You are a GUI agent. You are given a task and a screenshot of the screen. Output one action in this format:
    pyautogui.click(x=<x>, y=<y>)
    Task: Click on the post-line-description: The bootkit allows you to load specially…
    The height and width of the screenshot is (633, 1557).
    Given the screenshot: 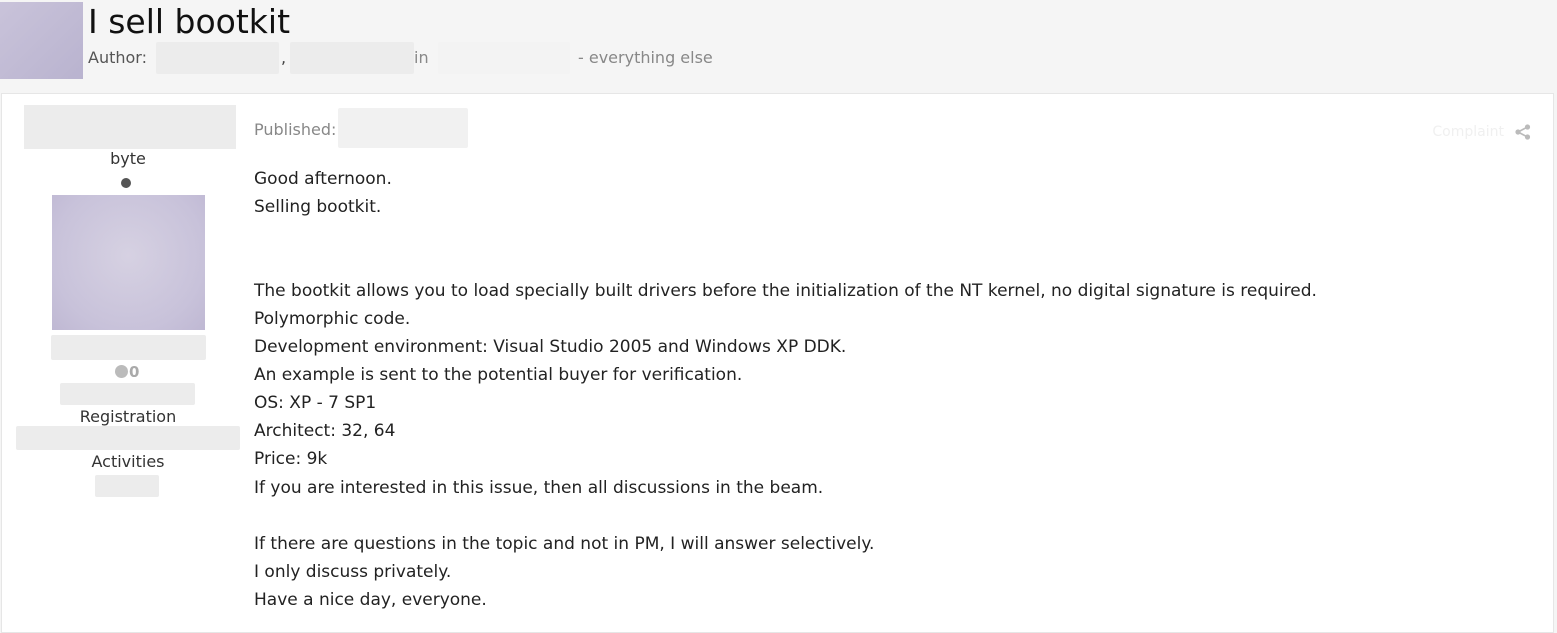 What is the action you would take?
    pyautogui.click(x=785, y=291)
    